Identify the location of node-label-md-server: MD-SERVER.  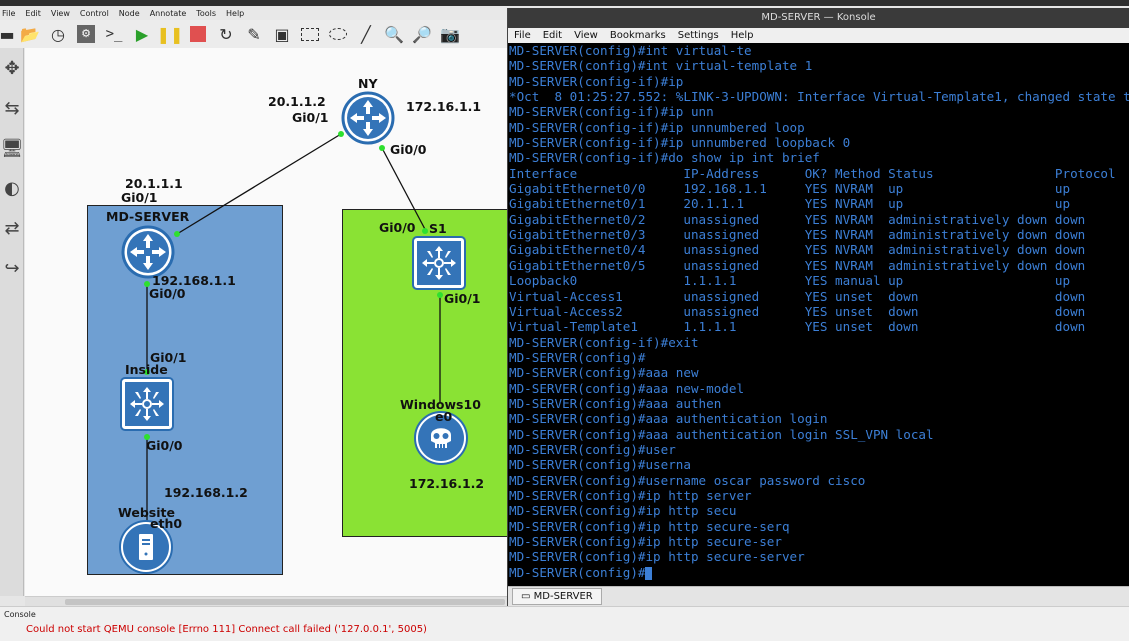
(148, 216).